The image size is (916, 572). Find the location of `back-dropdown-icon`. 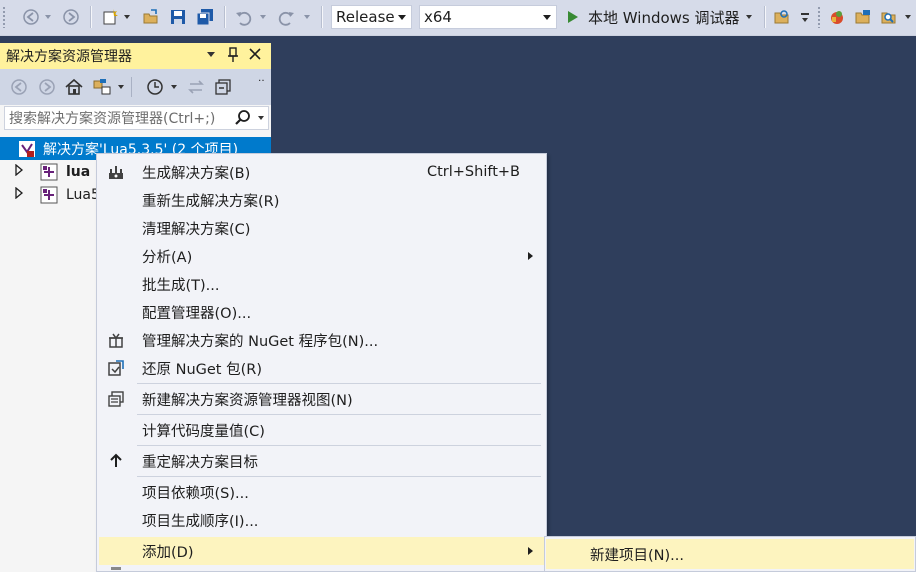

back-dropdown-icon is located at coordinates (48, 17).